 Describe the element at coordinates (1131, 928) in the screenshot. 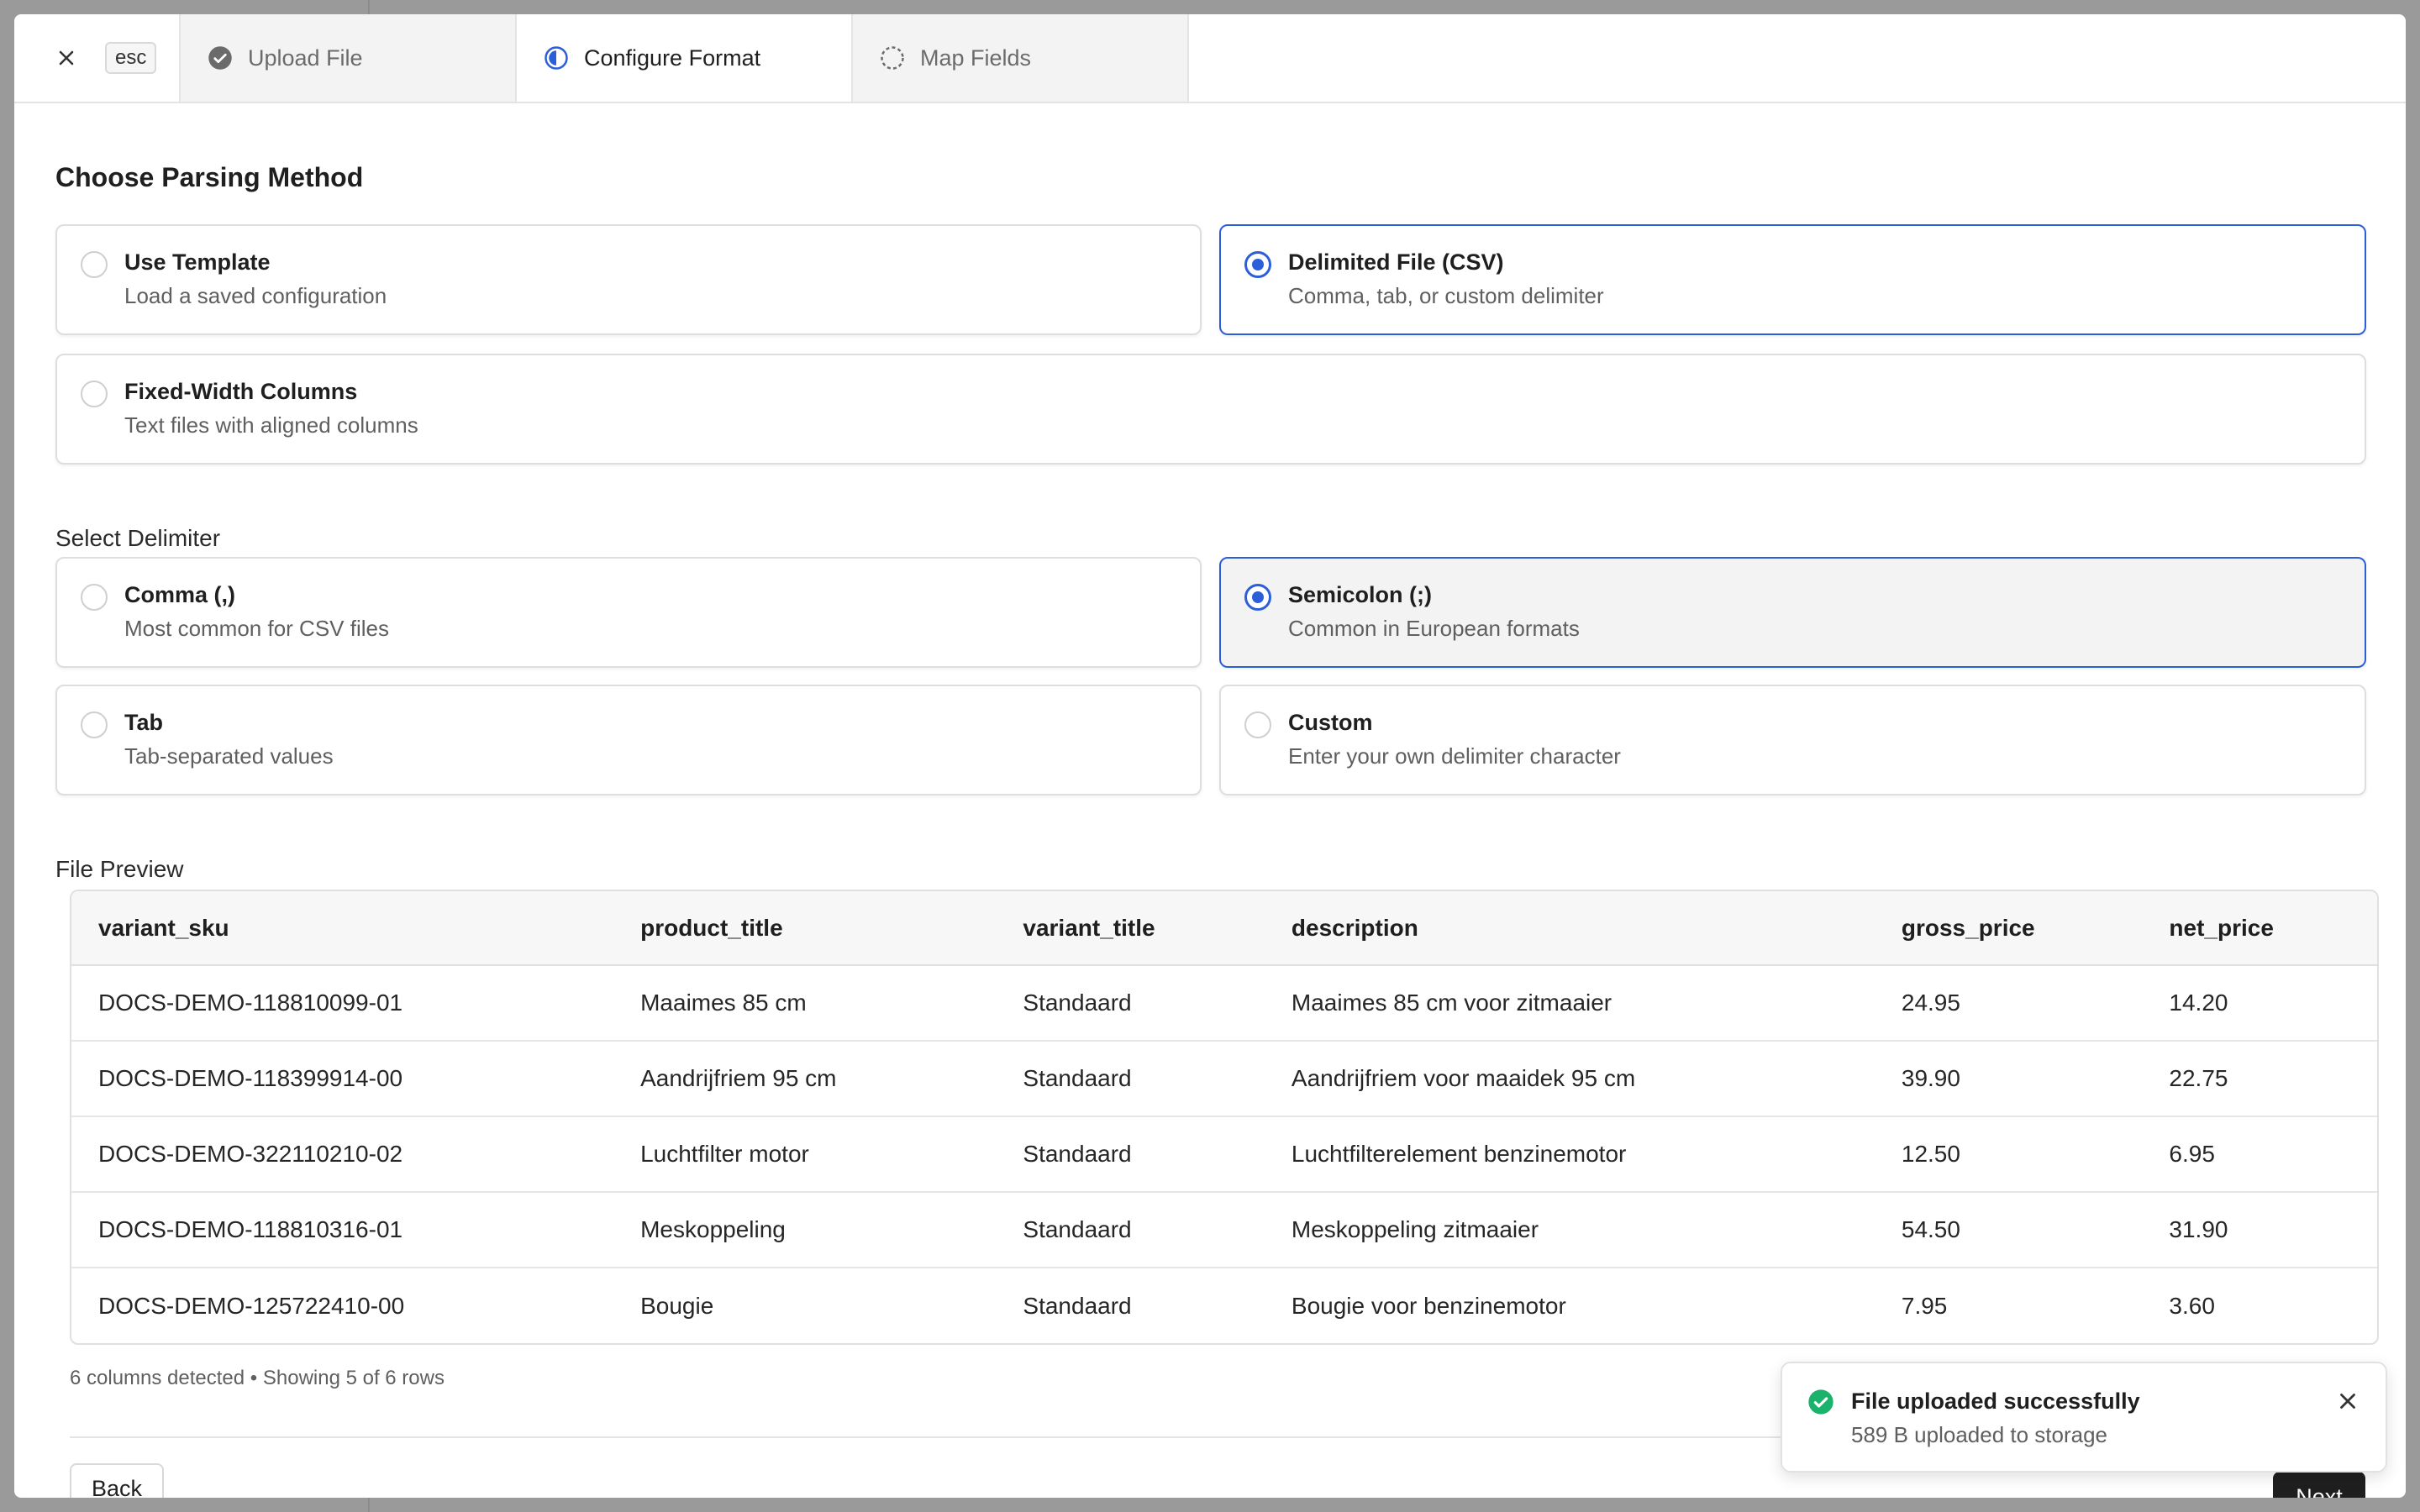

I see `column-header: variant_title` at that location.